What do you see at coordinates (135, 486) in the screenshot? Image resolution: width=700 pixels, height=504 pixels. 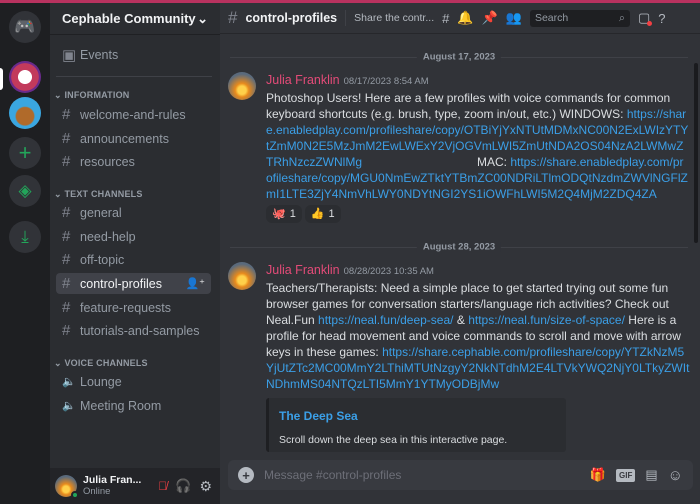 I see `user-panel: Julia Fran... Online 🎙̸ 🎧 ⚙` at bounding box center [135, 486].